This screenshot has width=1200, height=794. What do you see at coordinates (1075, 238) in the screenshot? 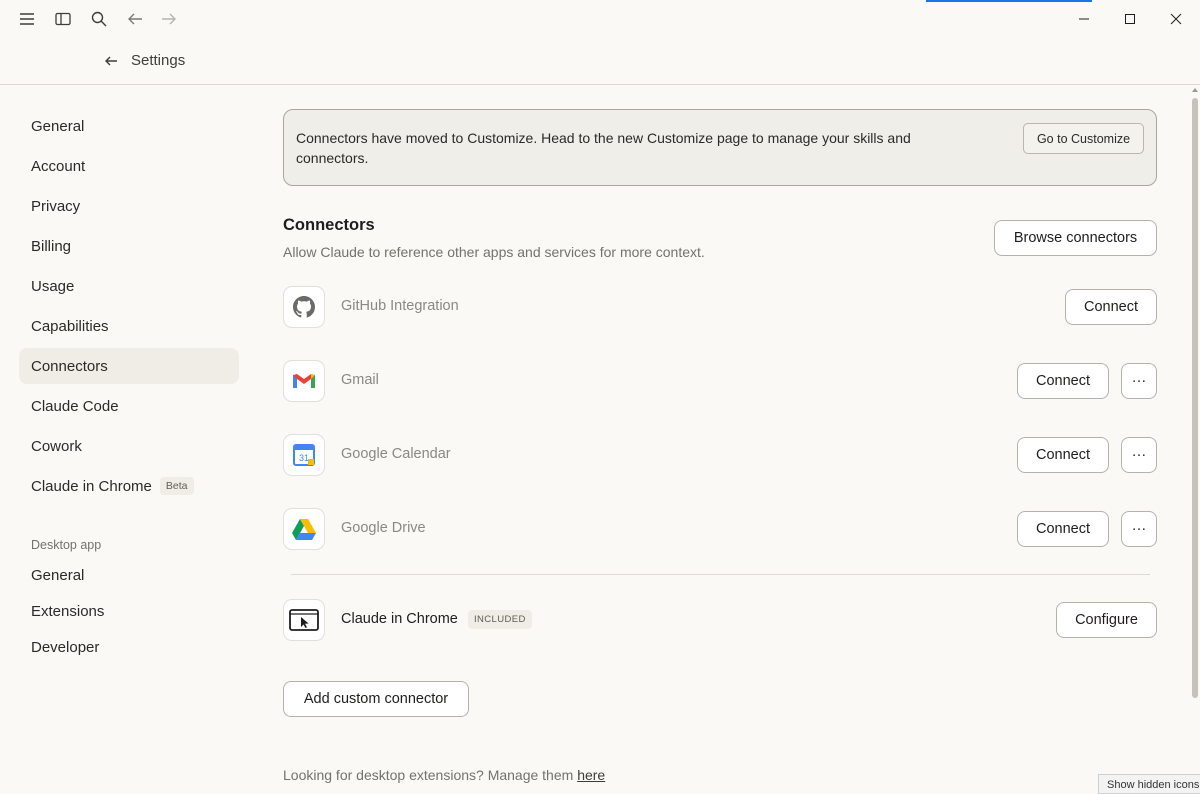
I see `browse-connectors-button: Browse connectors` at bounding box center [1075, 238].